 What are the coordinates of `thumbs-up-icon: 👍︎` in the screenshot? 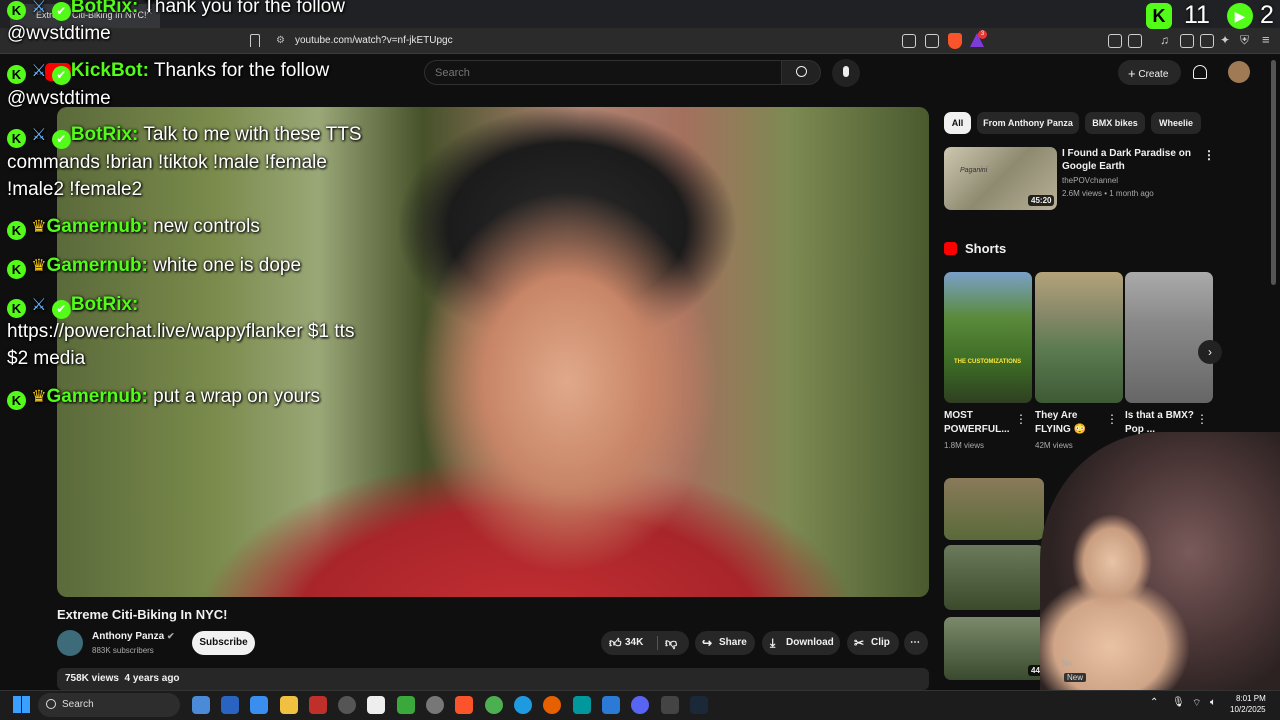 It's located at (615, 643).